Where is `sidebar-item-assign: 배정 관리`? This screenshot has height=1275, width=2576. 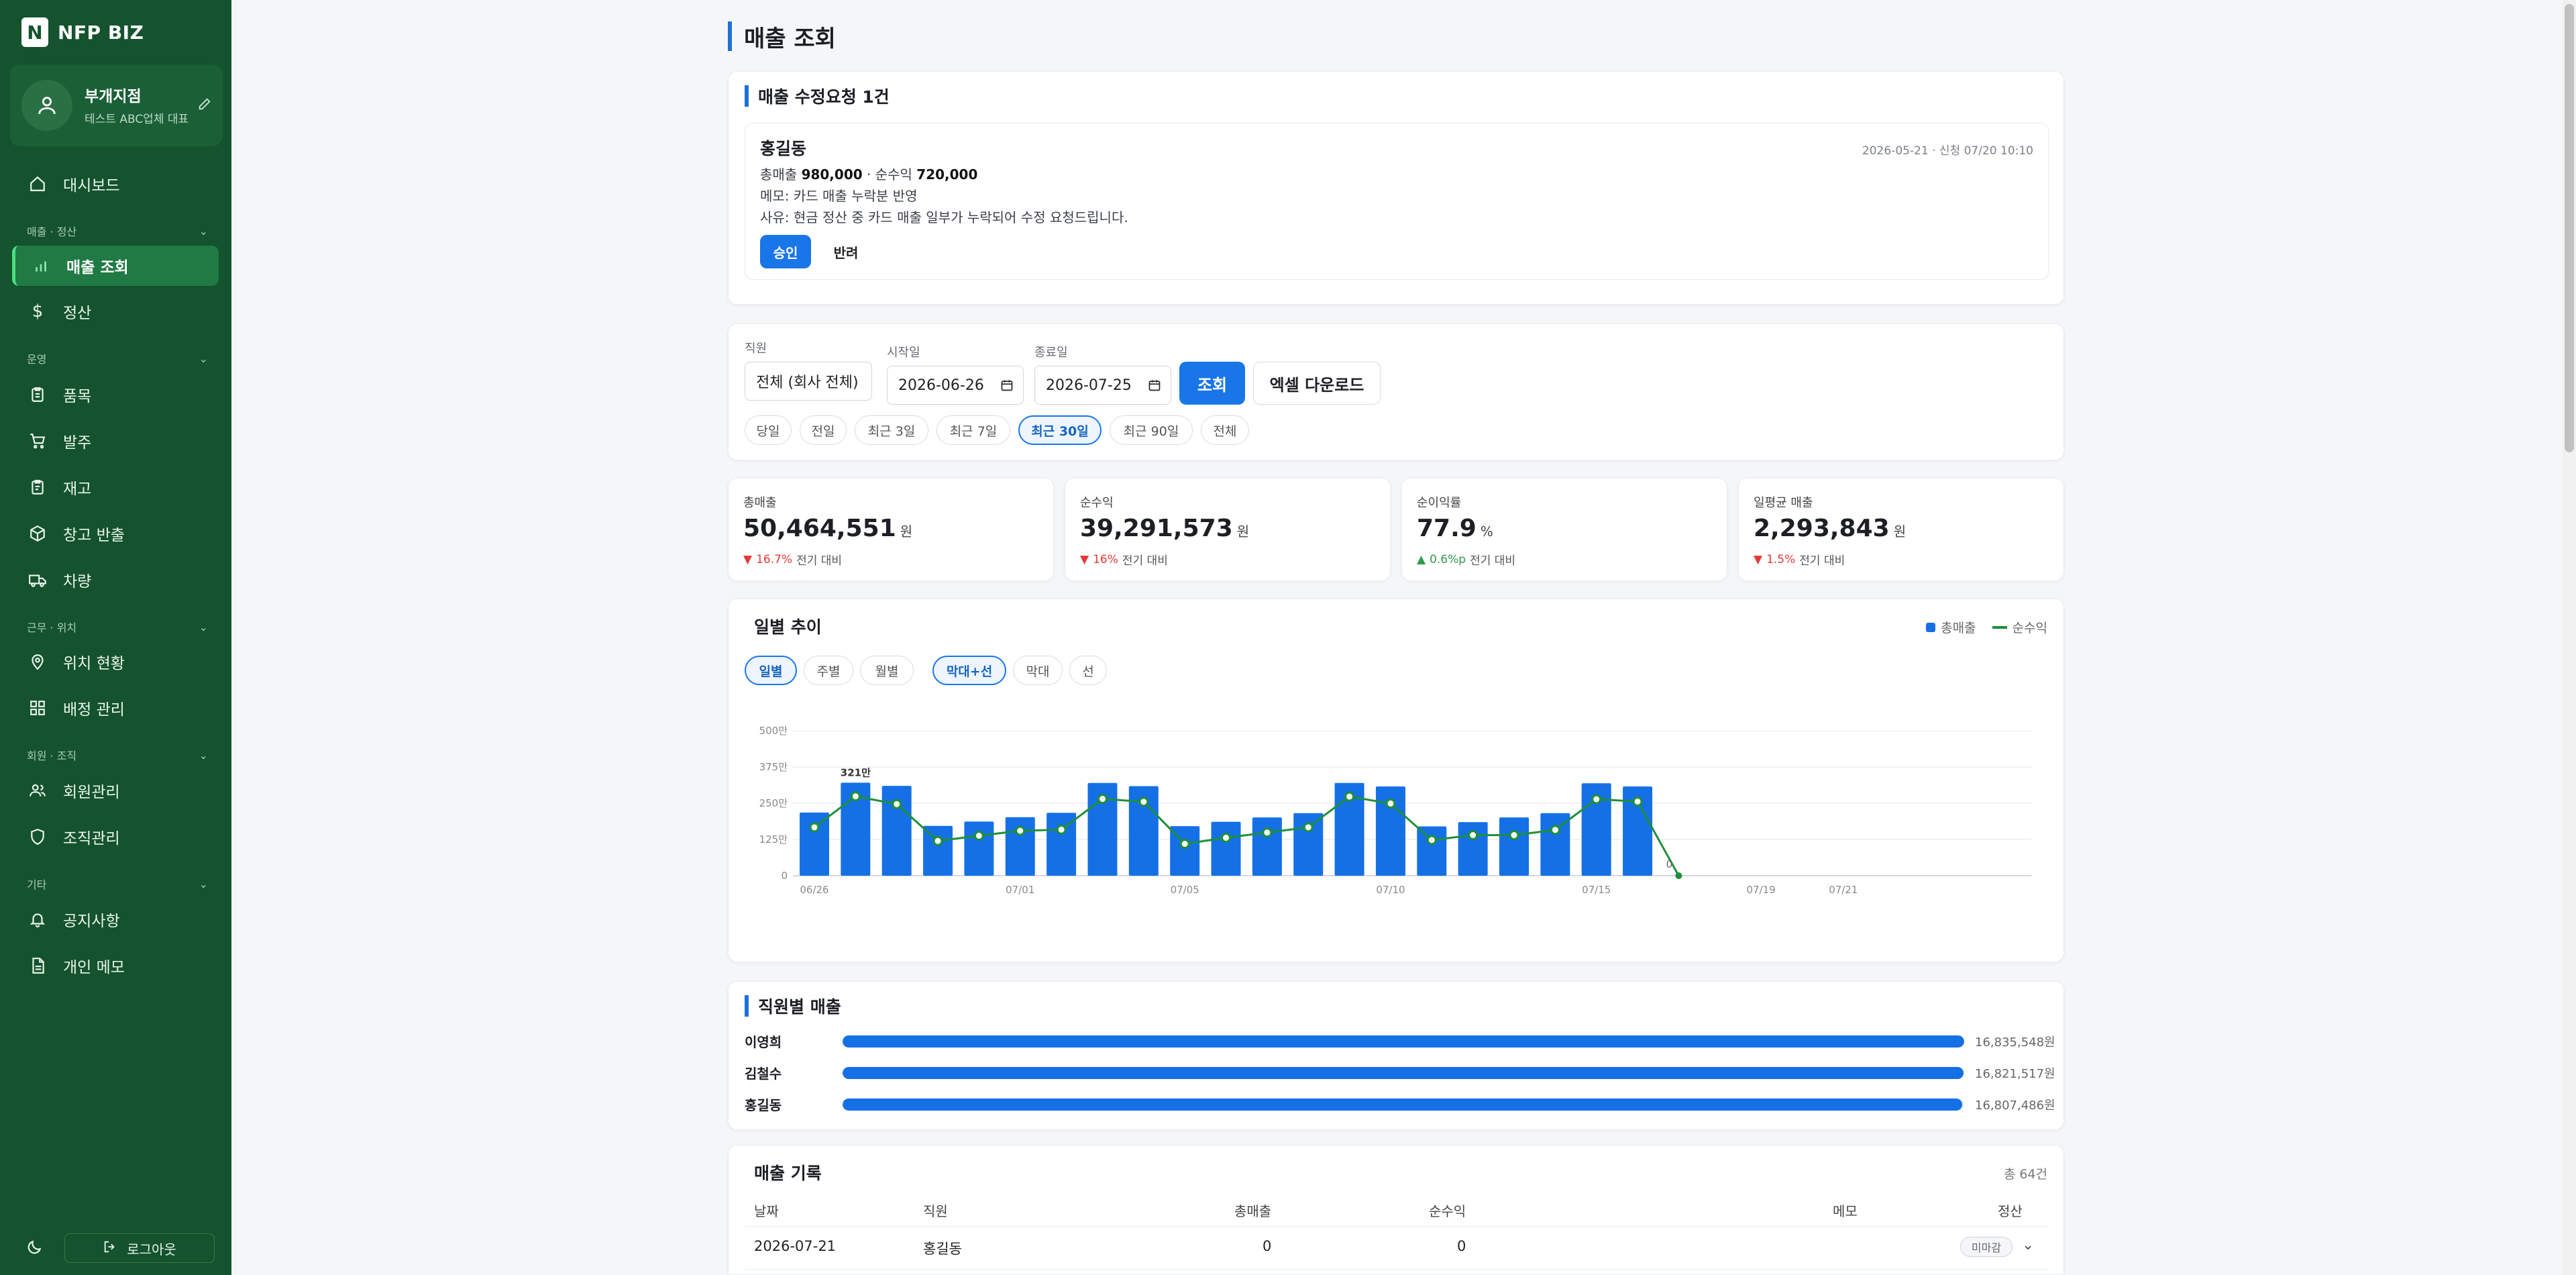 sidebar-item-assign: 배정 관리 is located at coordinates (115, 708).